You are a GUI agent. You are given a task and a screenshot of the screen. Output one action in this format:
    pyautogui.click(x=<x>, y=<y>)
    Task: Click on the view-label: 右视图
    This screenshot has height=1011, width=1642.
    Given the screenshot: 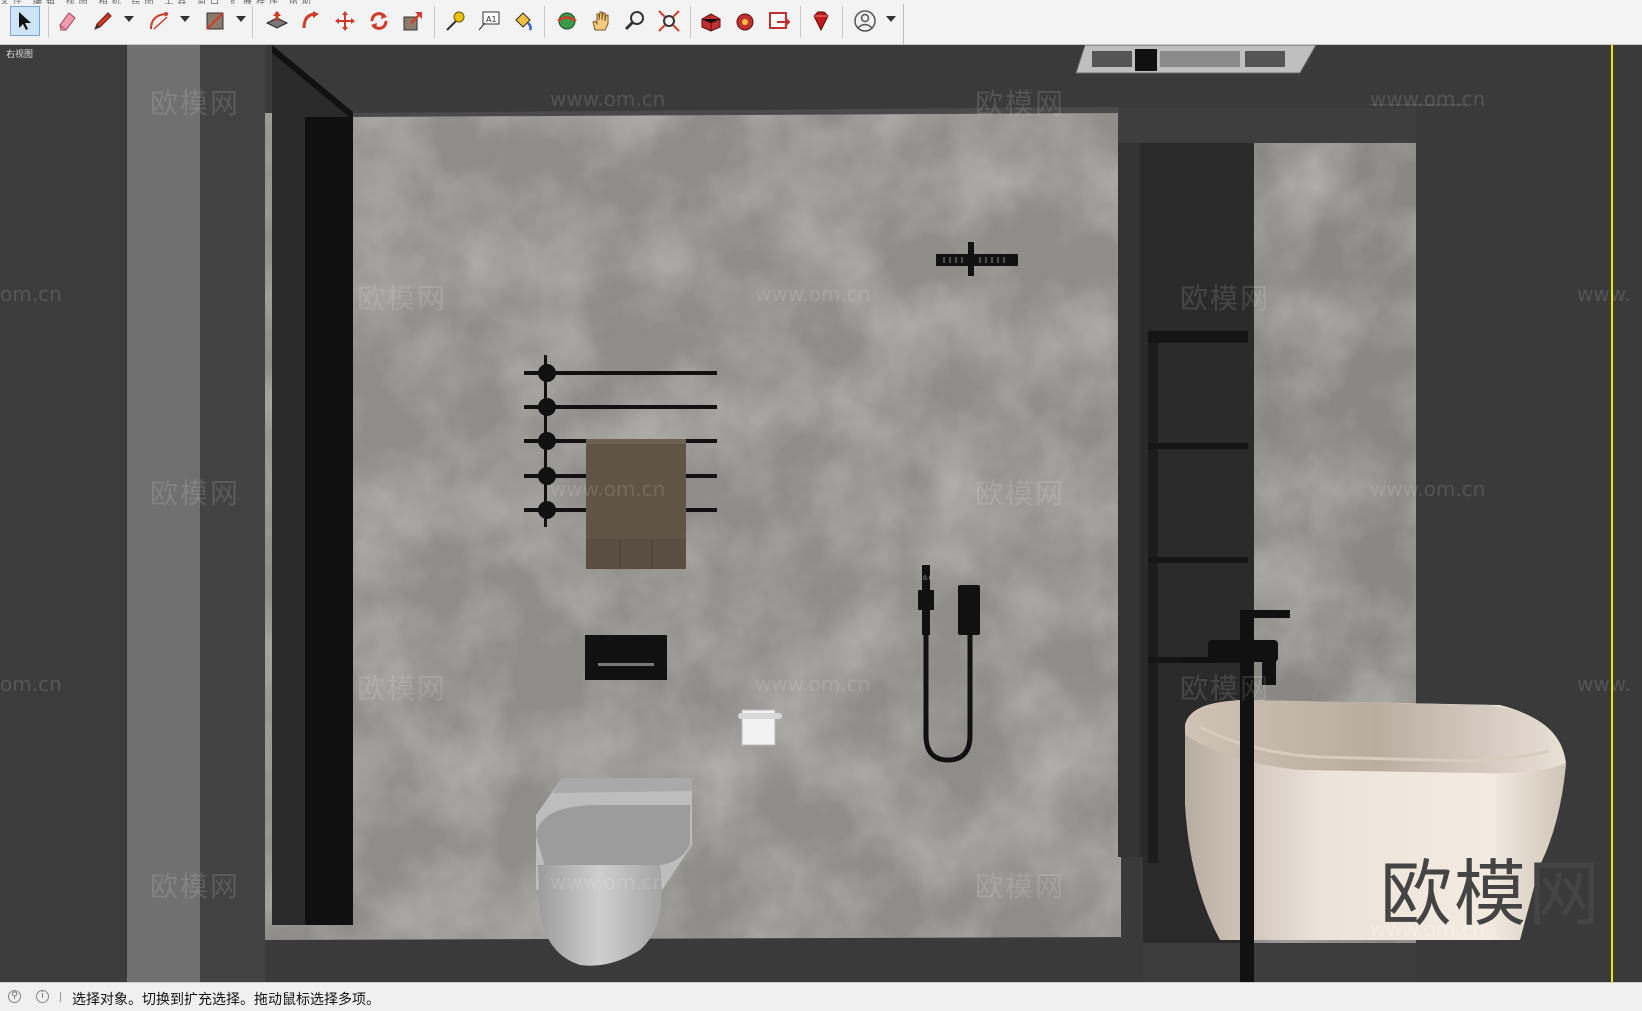 What is the action you would take?
    pyautogui.click(x=20, y=55)
    